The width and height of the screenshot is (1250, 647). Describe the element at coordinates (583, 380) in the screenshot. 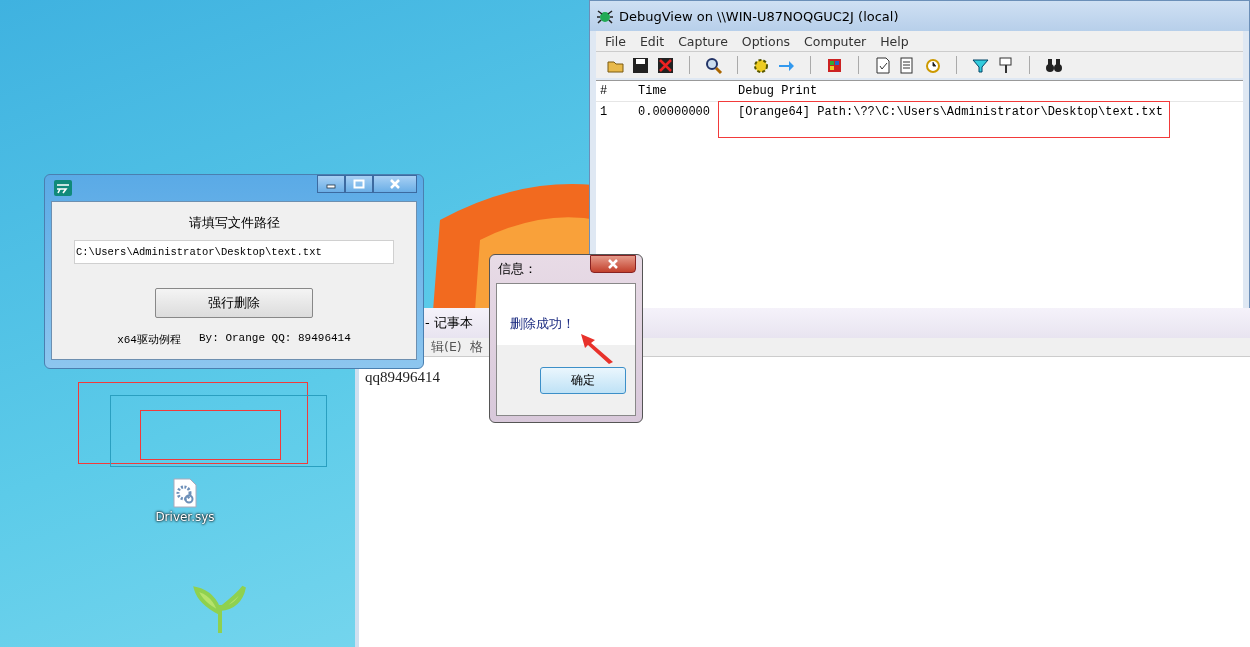

I see `ok-button: 确定` at that location.